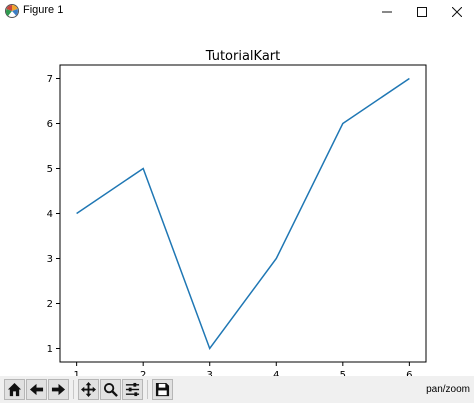 This screenshot has height=403, width=474. Describe the element at coordinates (448, 389) in the screenshot. I see `toolbar-status-text: pan/zoom` at that location.